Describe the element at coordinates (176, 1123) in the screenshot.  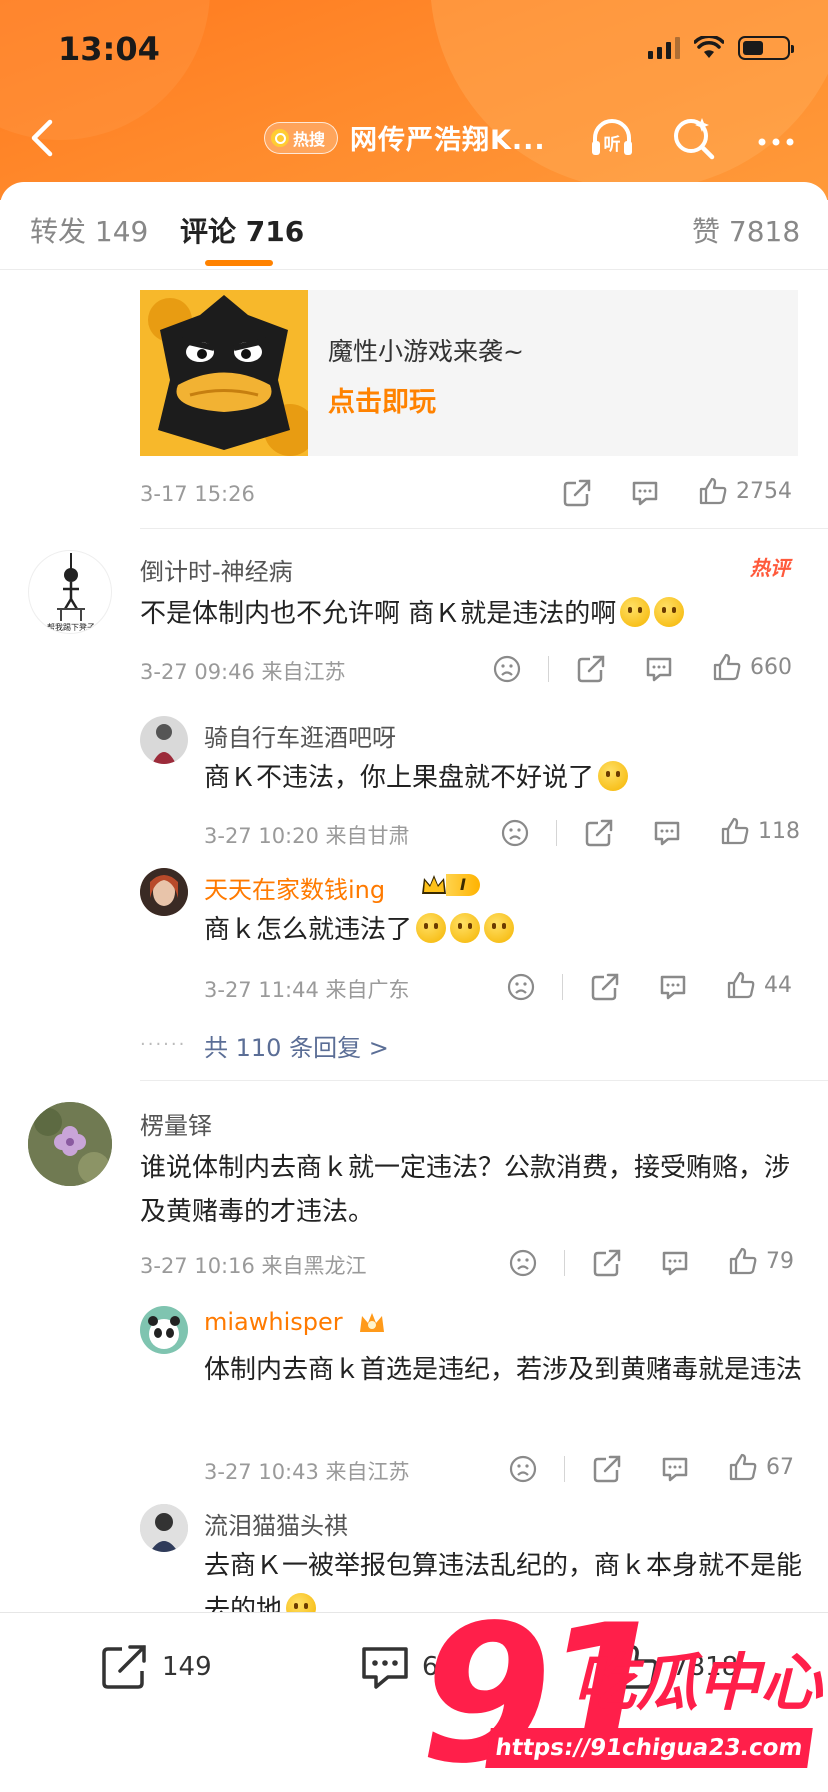
I see `comment-username: 楞量铎` at that location.